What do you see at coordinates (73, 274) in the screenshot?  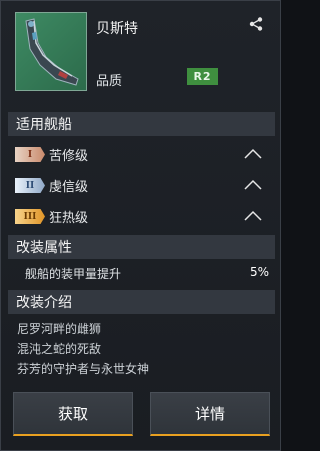 I see `attribute-label: 舰船的装甲量提升` at bounding box center [73, 274].